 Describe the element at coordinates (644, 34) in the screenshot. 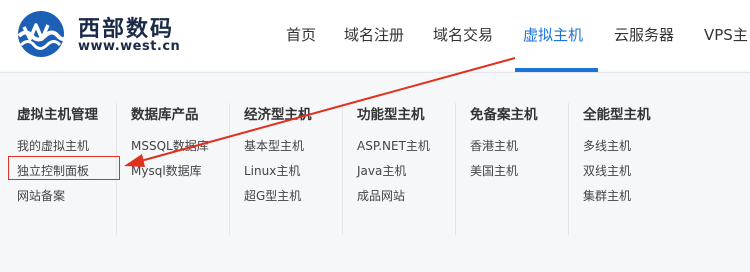

I see `nav-cloud-server: 云服务器` at that location.